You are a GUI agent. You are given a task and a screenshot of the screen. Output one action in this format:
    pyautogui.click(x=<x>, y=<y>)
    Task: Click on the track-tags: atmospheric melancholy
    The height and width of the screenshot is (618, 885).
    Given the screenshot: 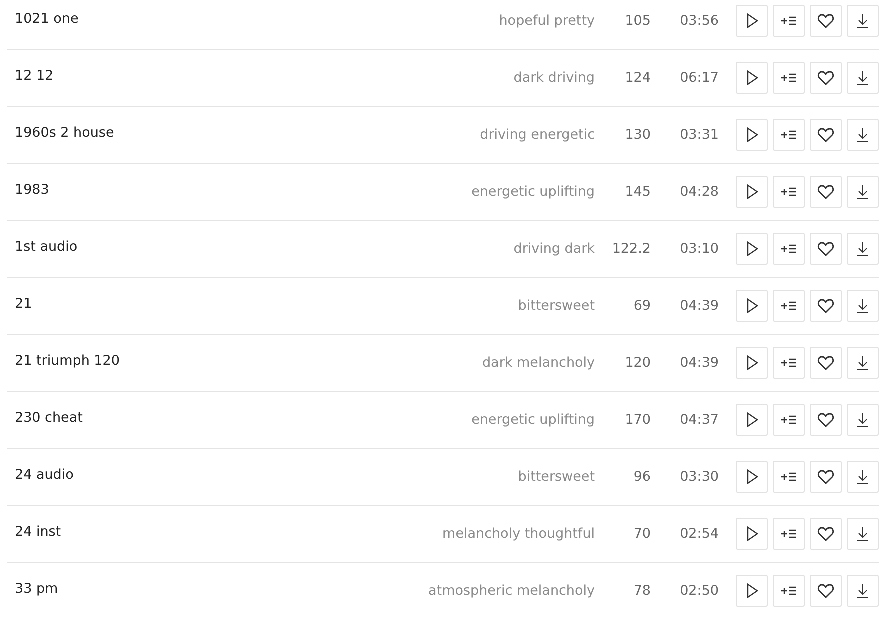 What is the action you would take?
    pyautogui.click(x=511, y=591)
    